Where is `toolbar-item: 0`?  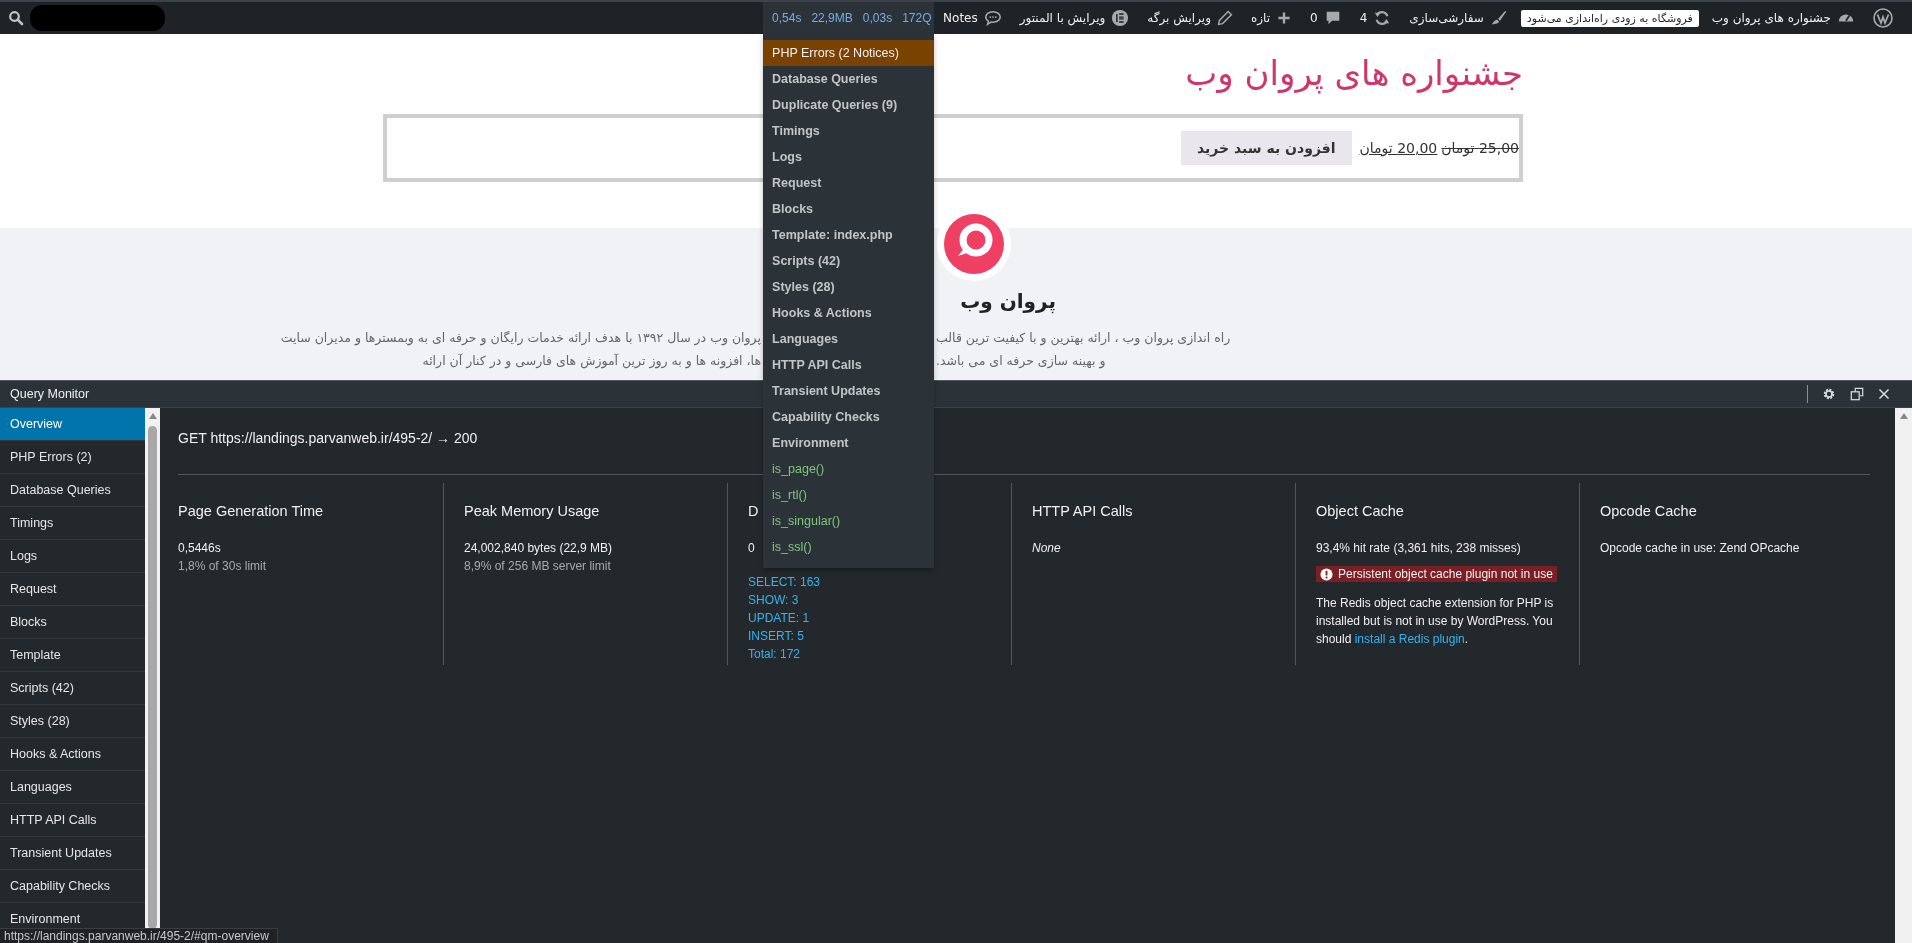 toolbar-item: 0 is located at coordinates (1326, 18).